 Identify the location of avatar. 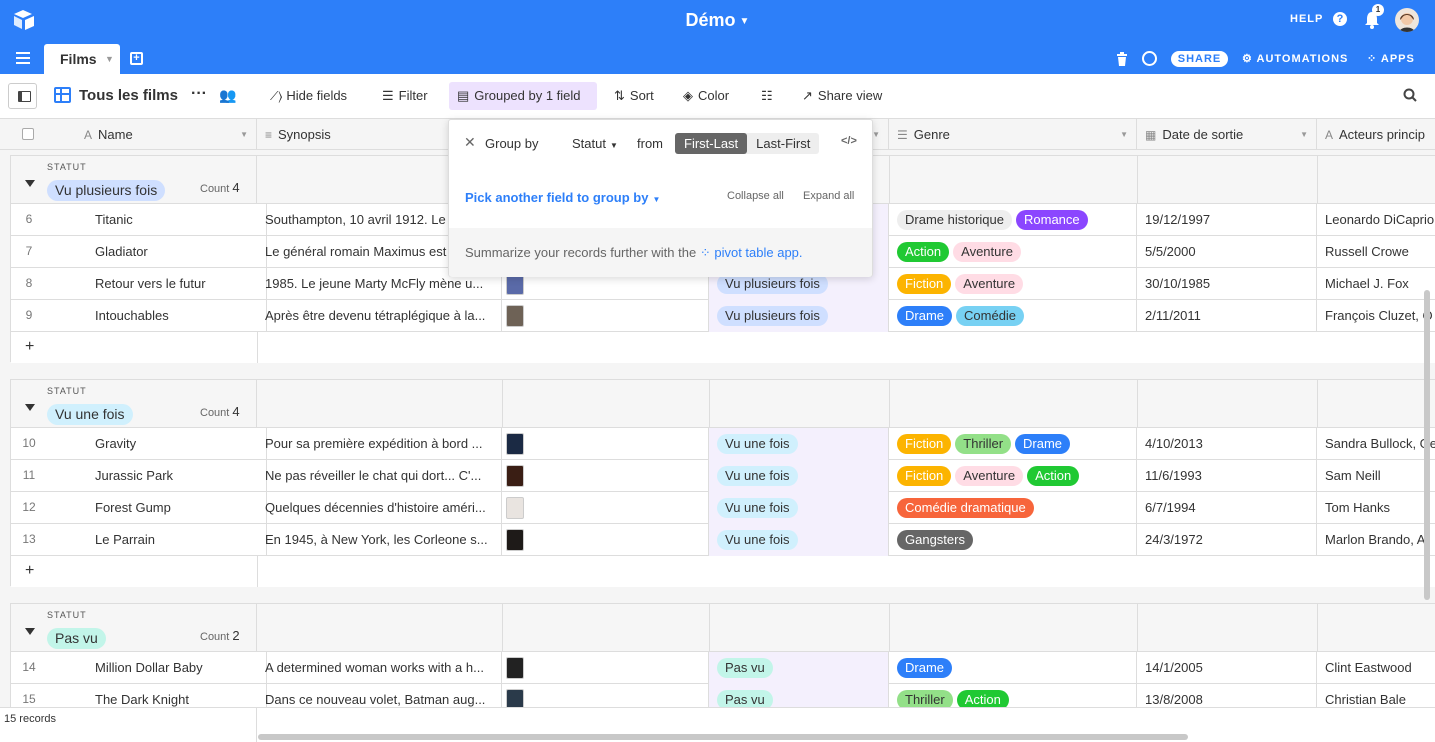
(1407, 20).